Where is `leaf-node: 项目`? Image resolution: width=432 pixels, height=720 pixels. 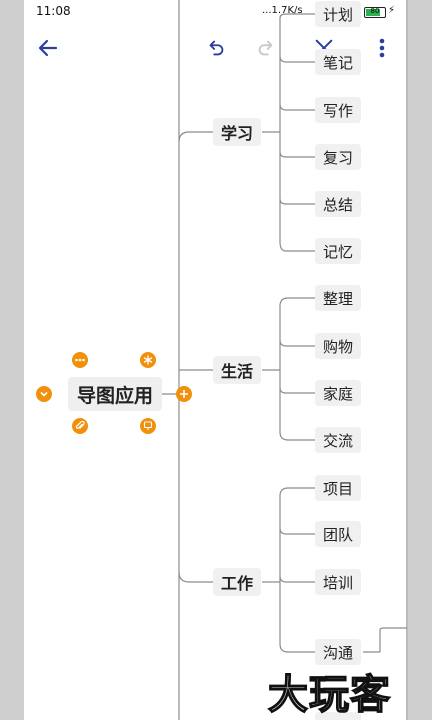
leaf-node: 项目 is located at coordinates (338, 488).